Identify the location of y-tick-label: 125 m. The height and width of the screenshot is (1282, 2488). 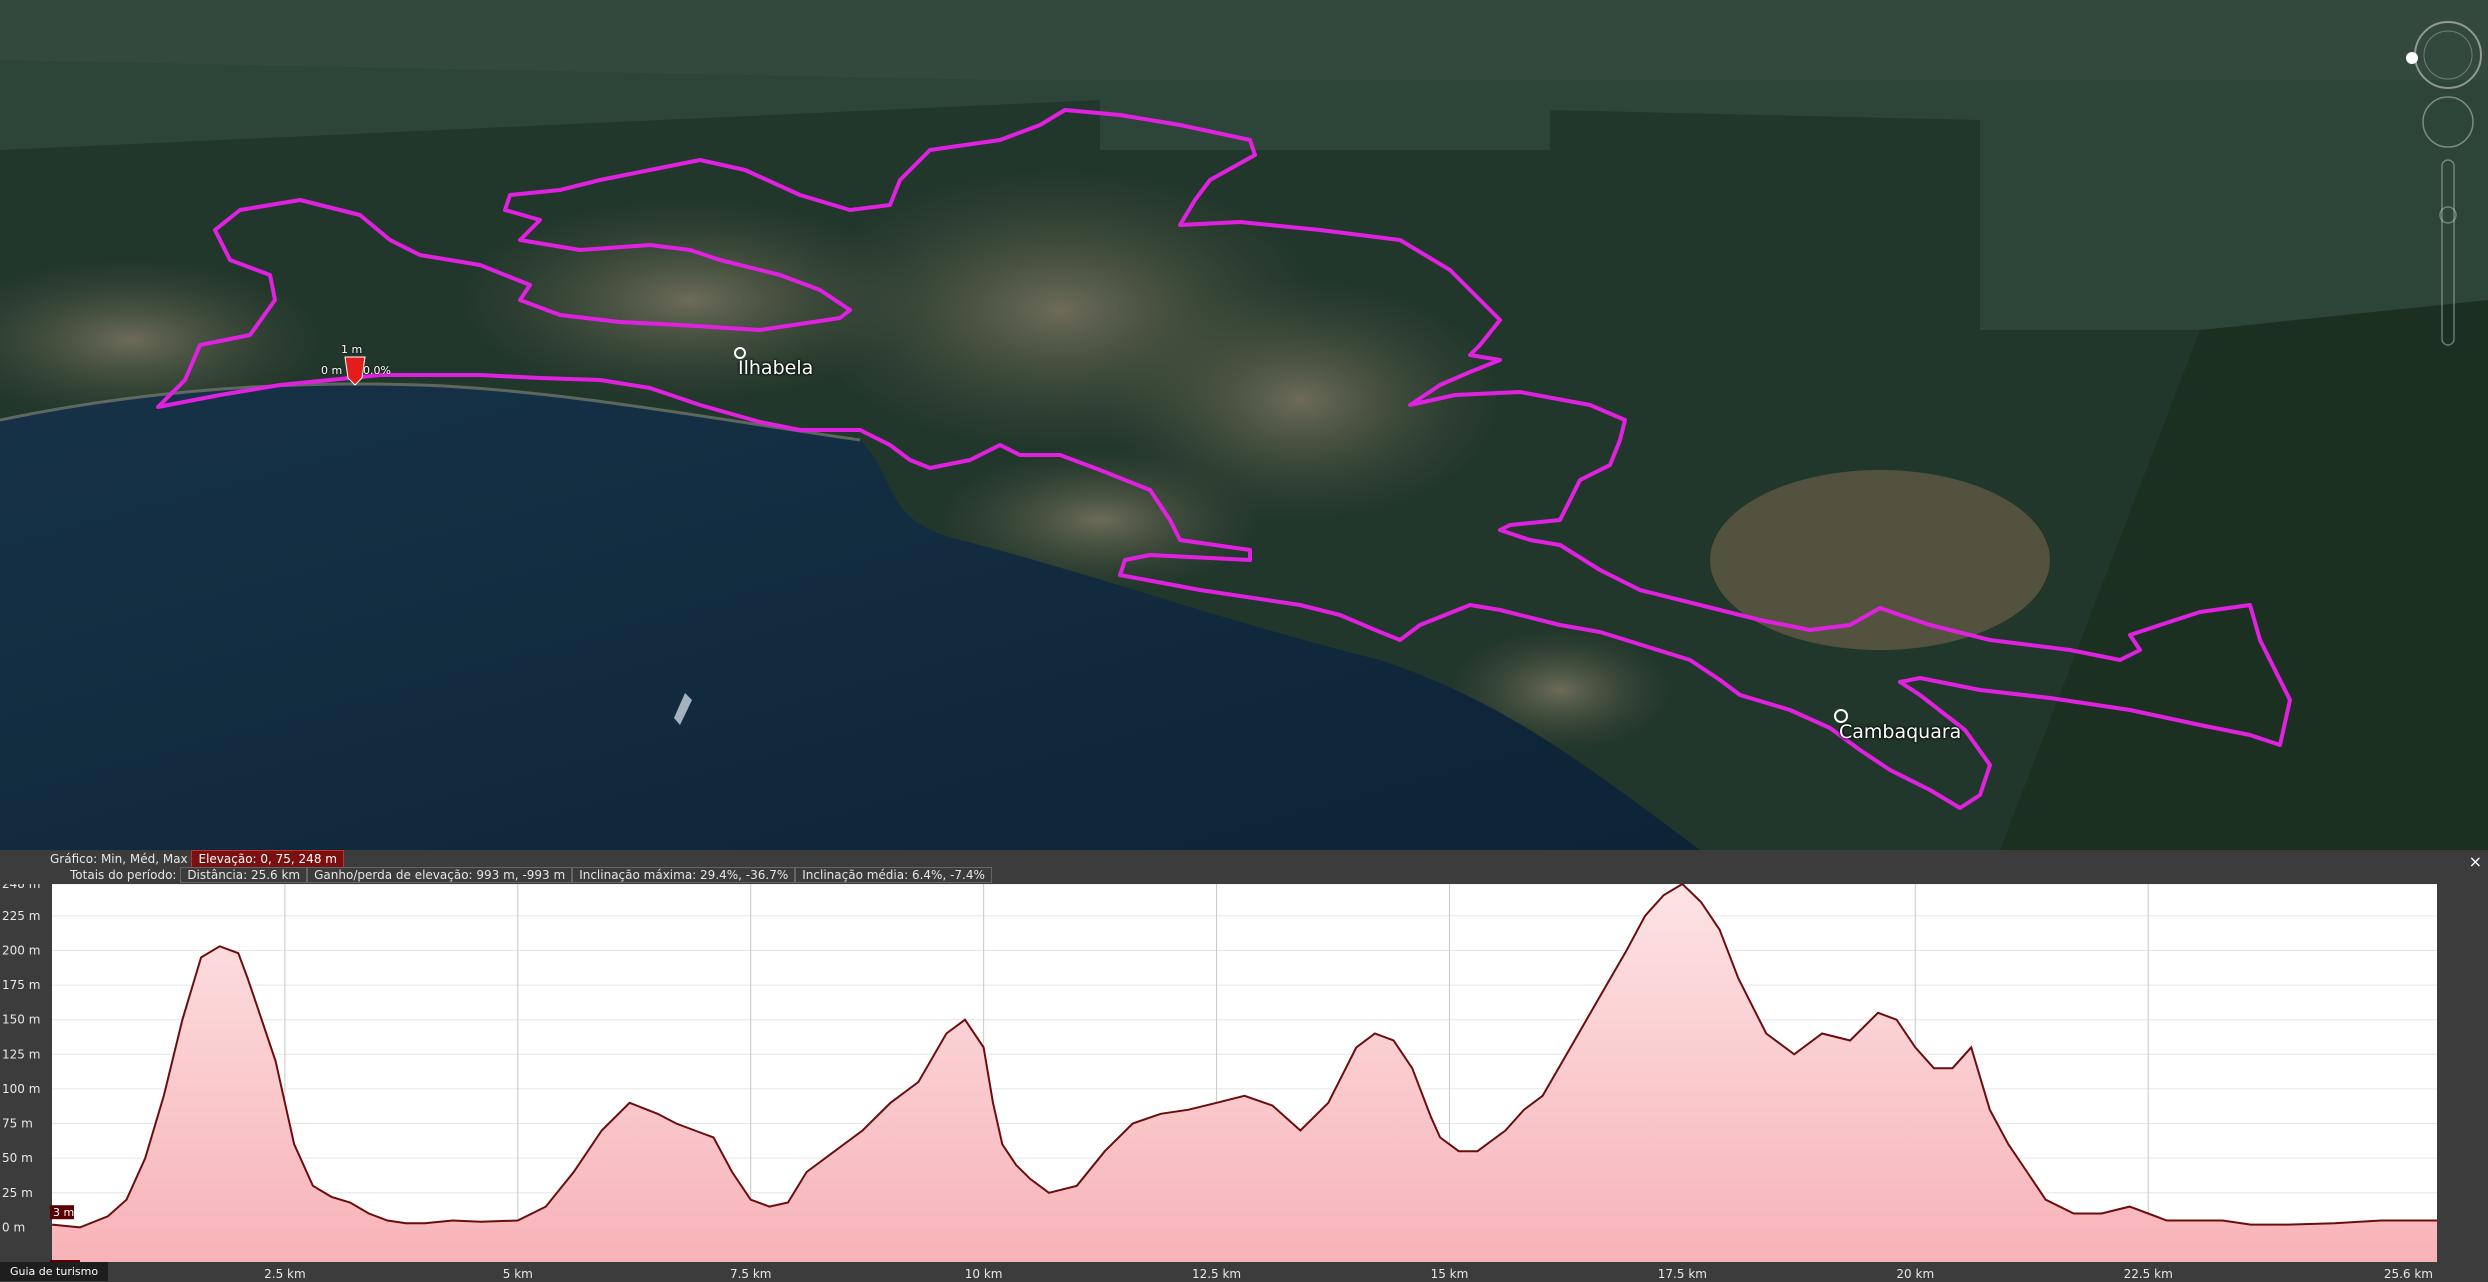
(21, 1054).